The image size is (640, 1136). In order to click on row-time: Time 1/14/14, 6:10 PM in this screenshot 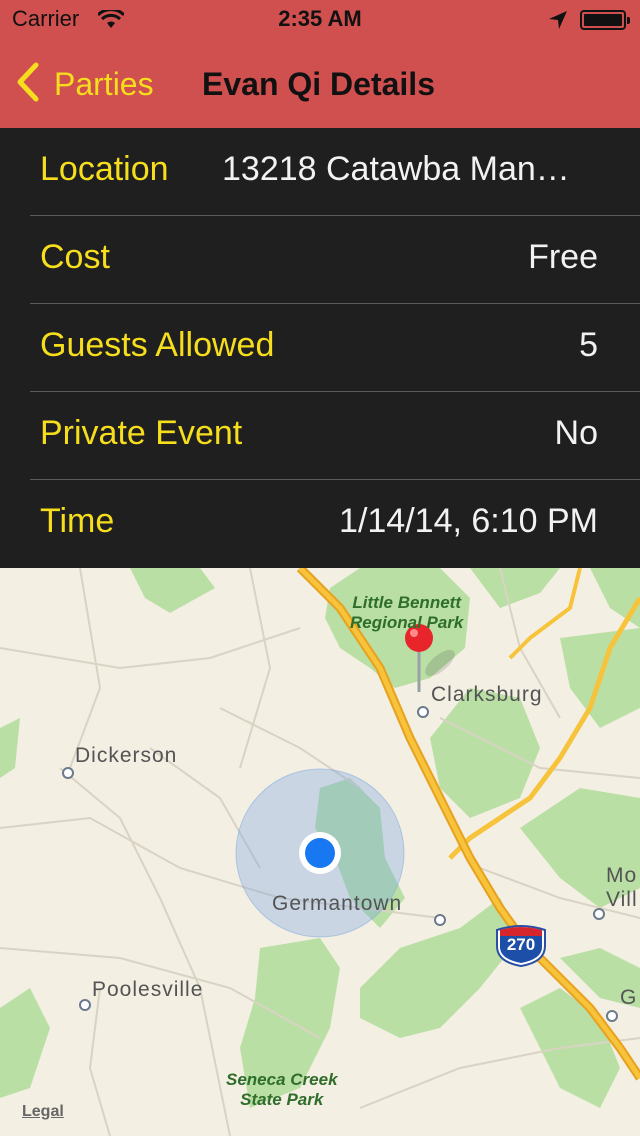, I will do `click(320, 524)`.